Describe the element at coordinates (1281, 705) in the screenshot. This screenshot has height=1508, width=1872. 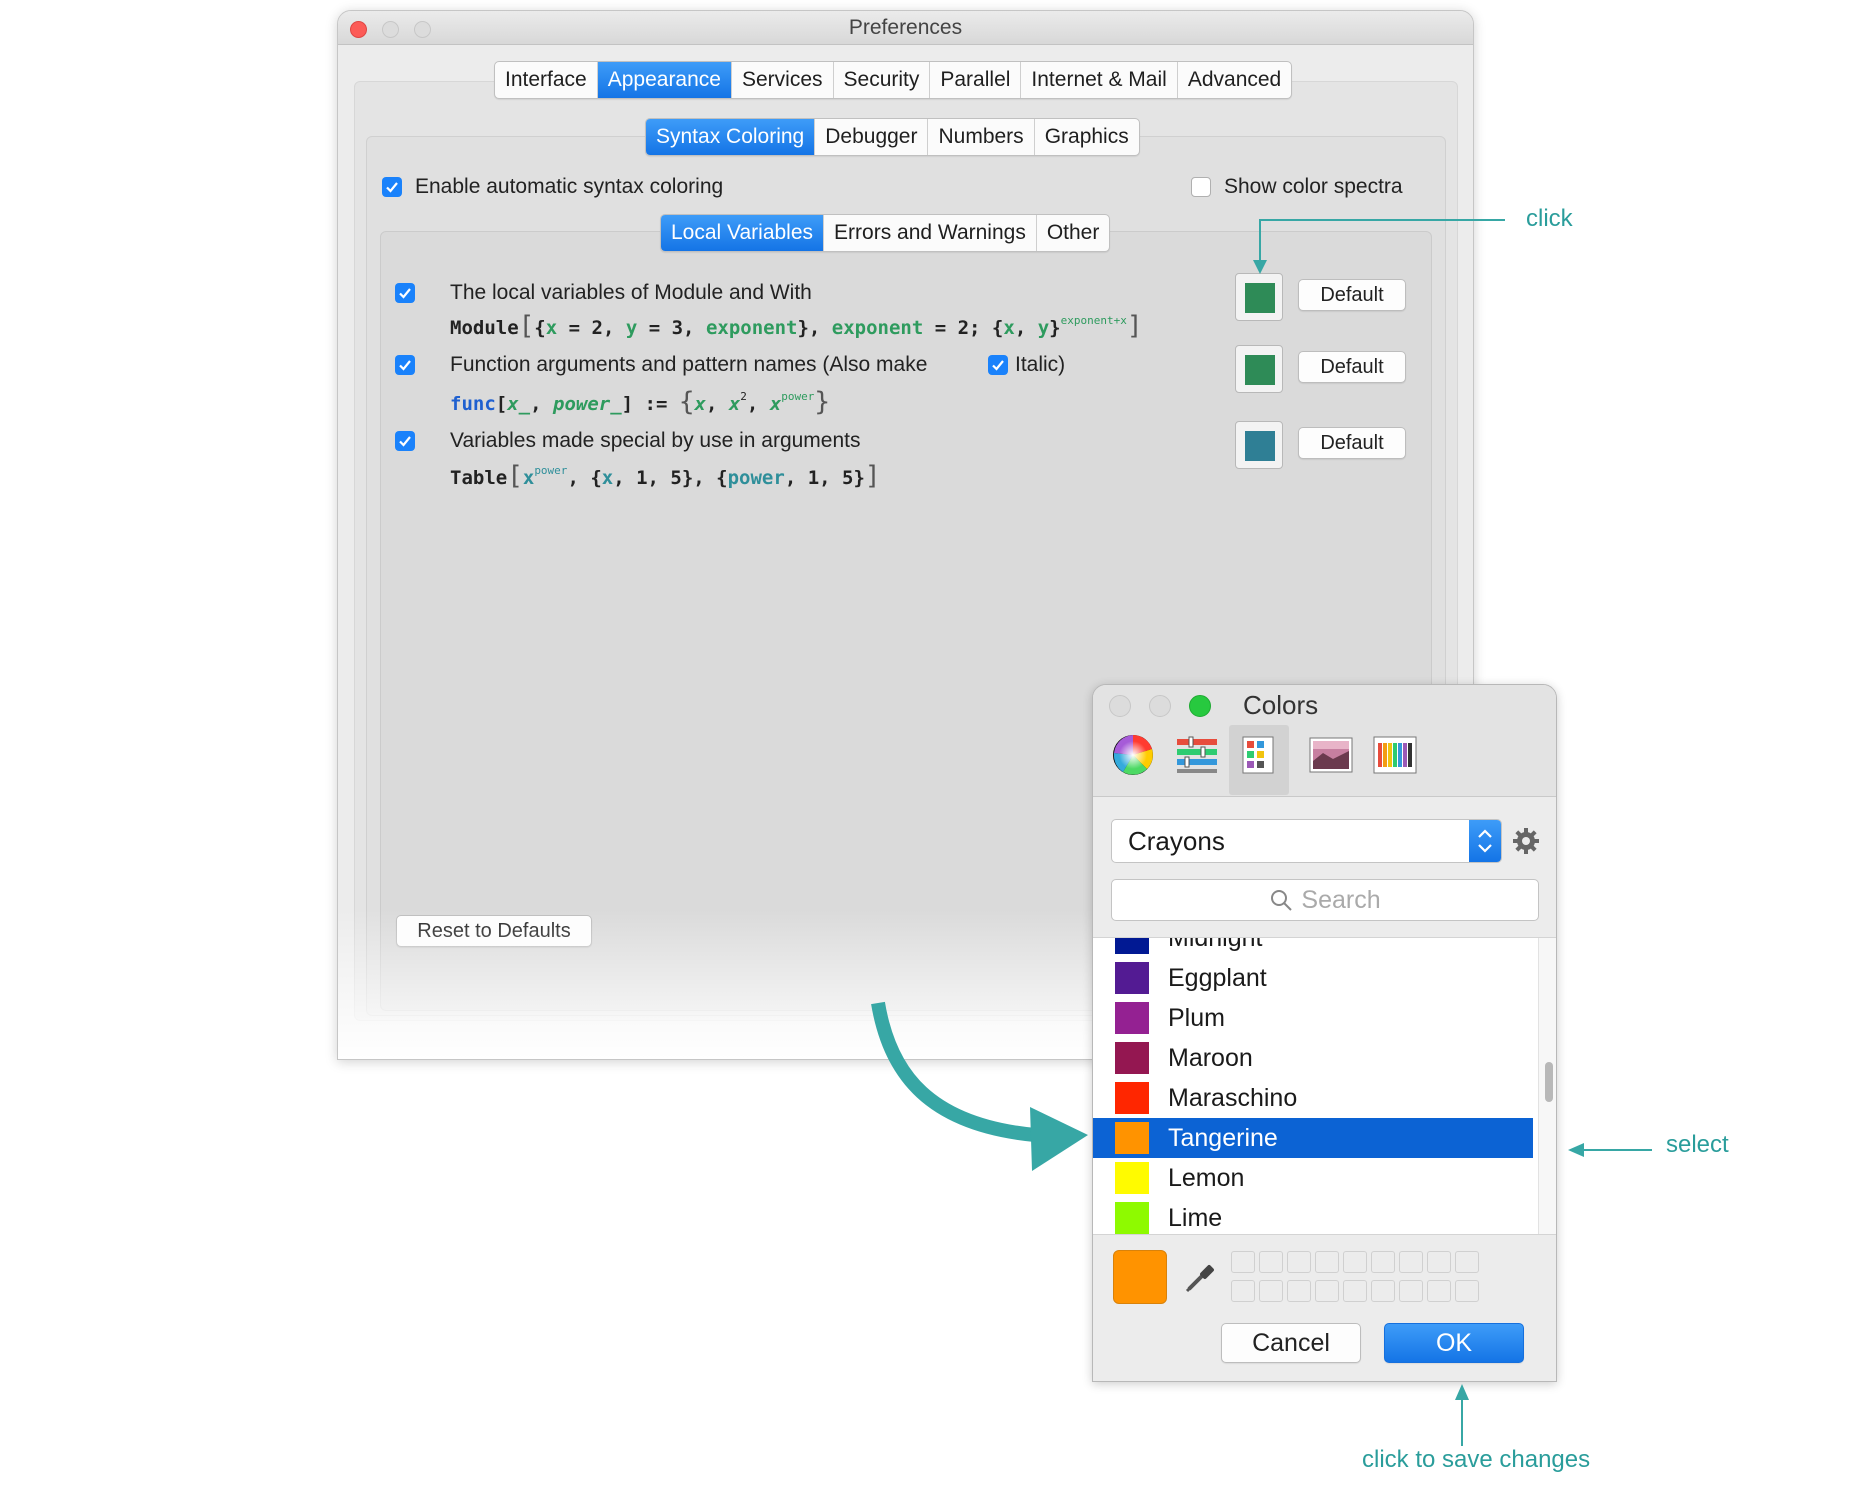
I see `colors-title: Colors` at that location.